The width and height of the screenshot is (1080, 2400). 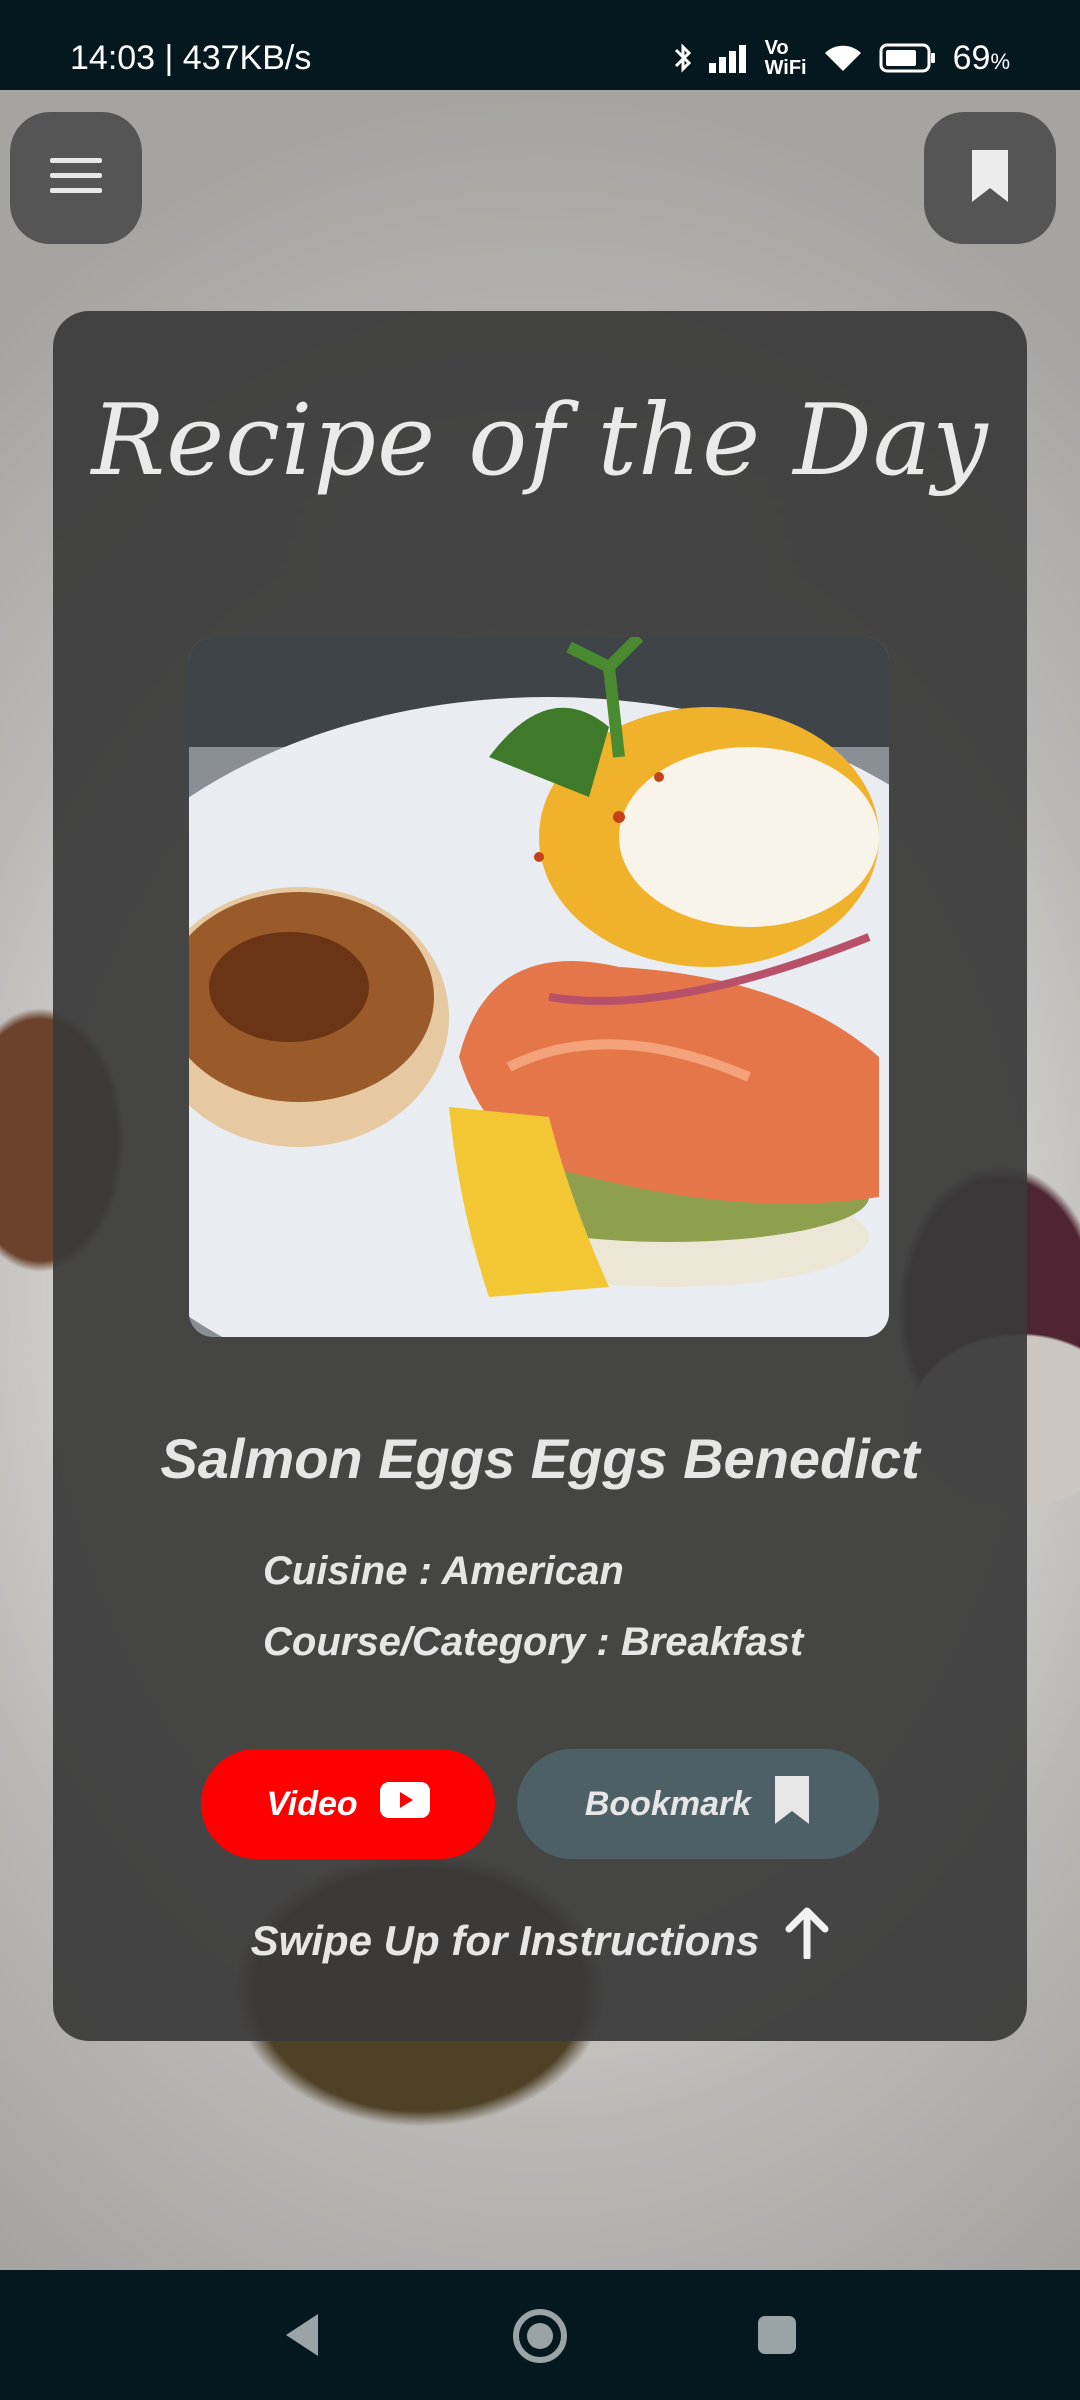 I want to click on recipe-cuisine: Cuisine : American, so click(x=443, y=1571).